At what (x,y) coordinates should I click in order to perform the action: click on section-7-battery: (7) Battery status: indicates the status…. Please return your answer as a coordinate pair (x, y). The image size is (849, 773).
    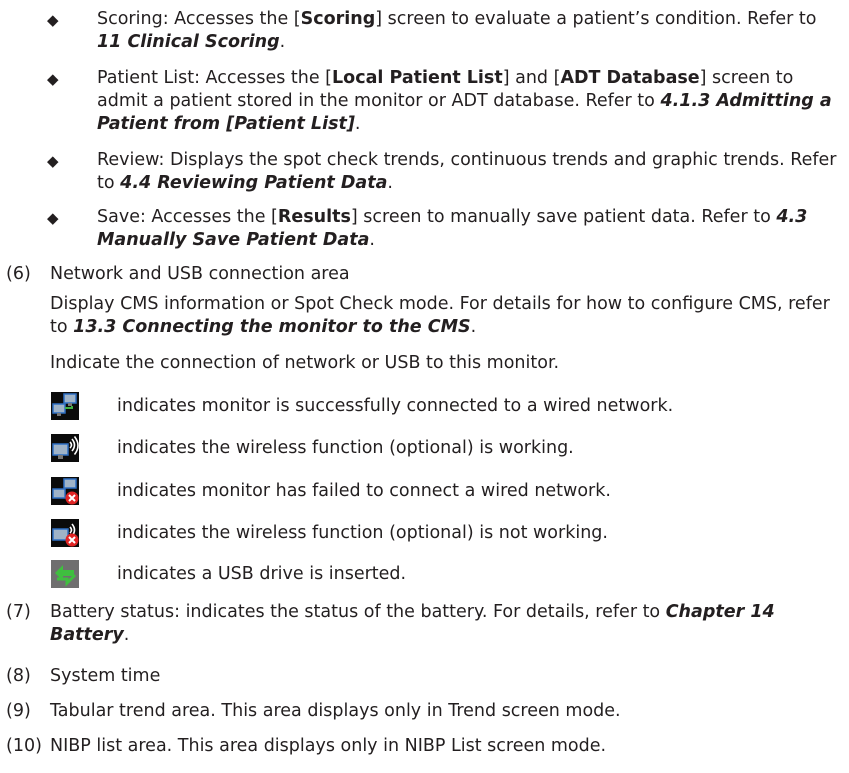
    Looking at the image, I should click on (390, 623).